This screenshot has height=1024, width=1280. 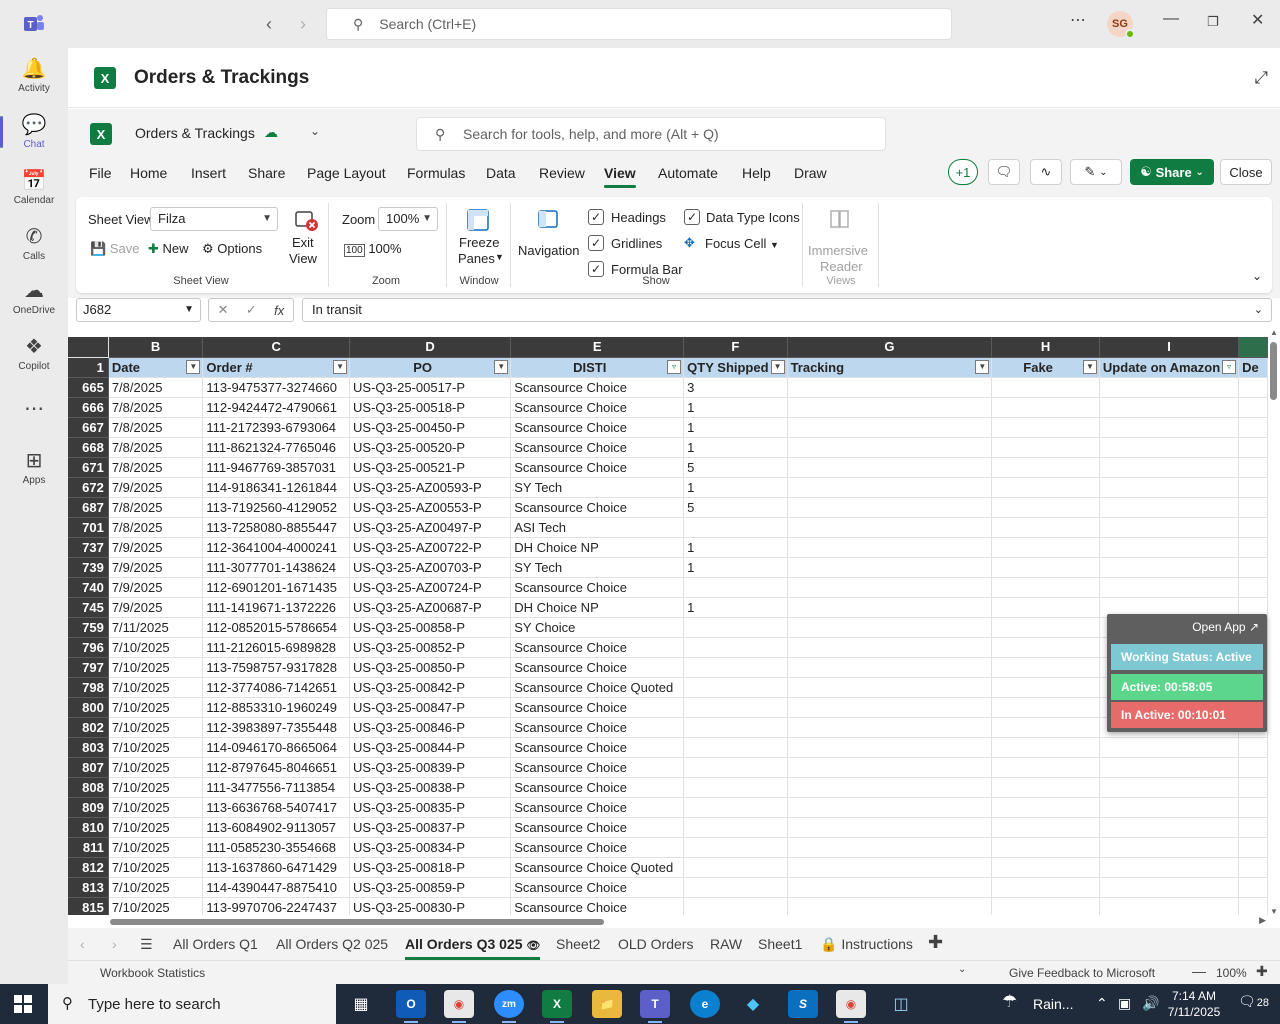 What do you see at coordinates (1045, 347) in the screenshot?
I see `column-header: H` at bounding box center [1045, 347].